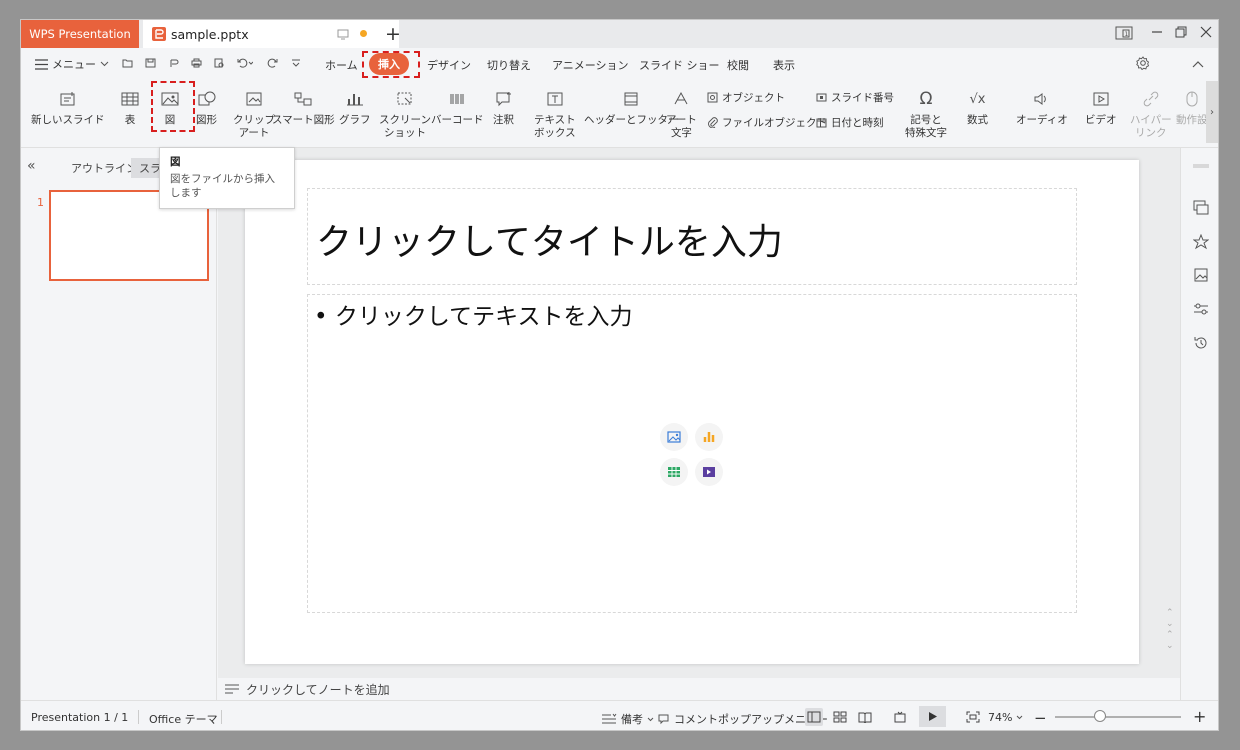  What do you see at coordinates (1201, 243) in the screenshot?
I see `animation-star-icon` at bounding box center [1201, 243].